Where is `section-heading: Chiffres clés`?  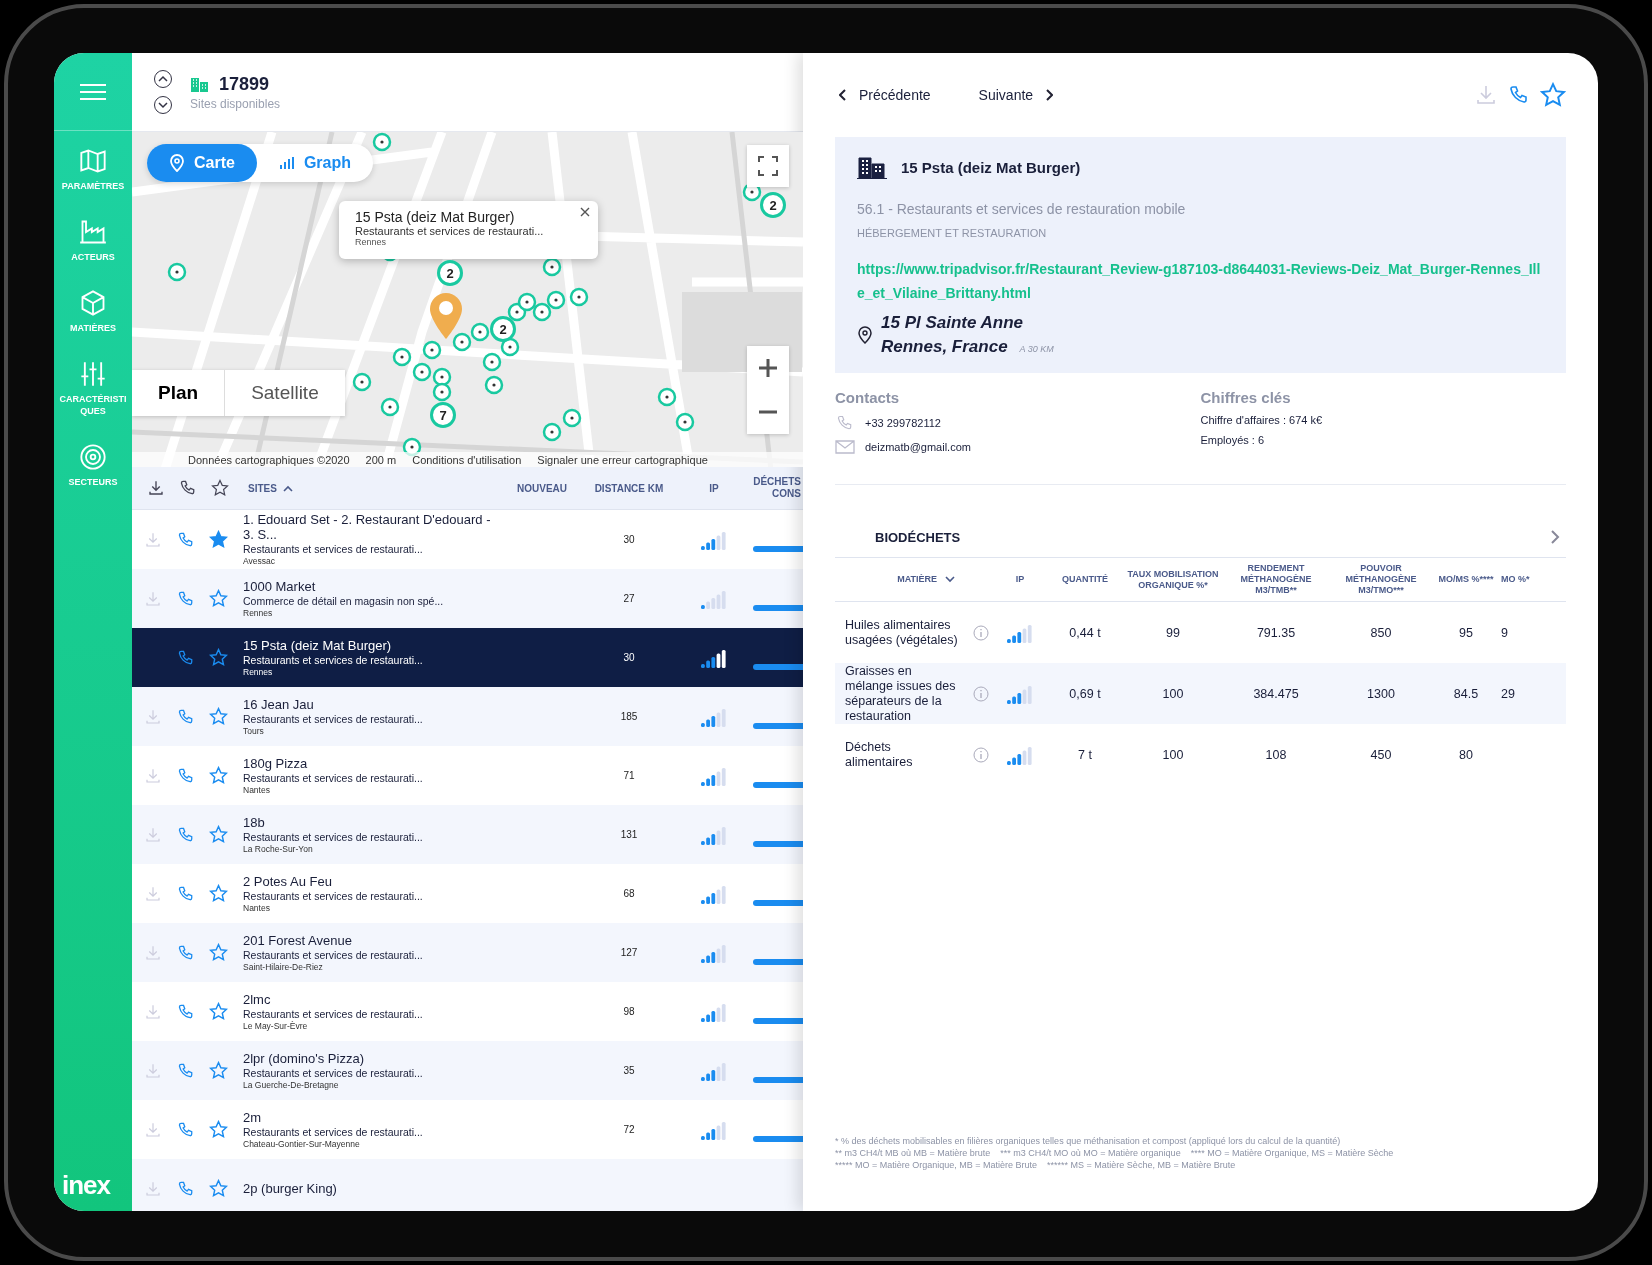
section-heading: Chiffres clés is located at coordinates (1246, 397).